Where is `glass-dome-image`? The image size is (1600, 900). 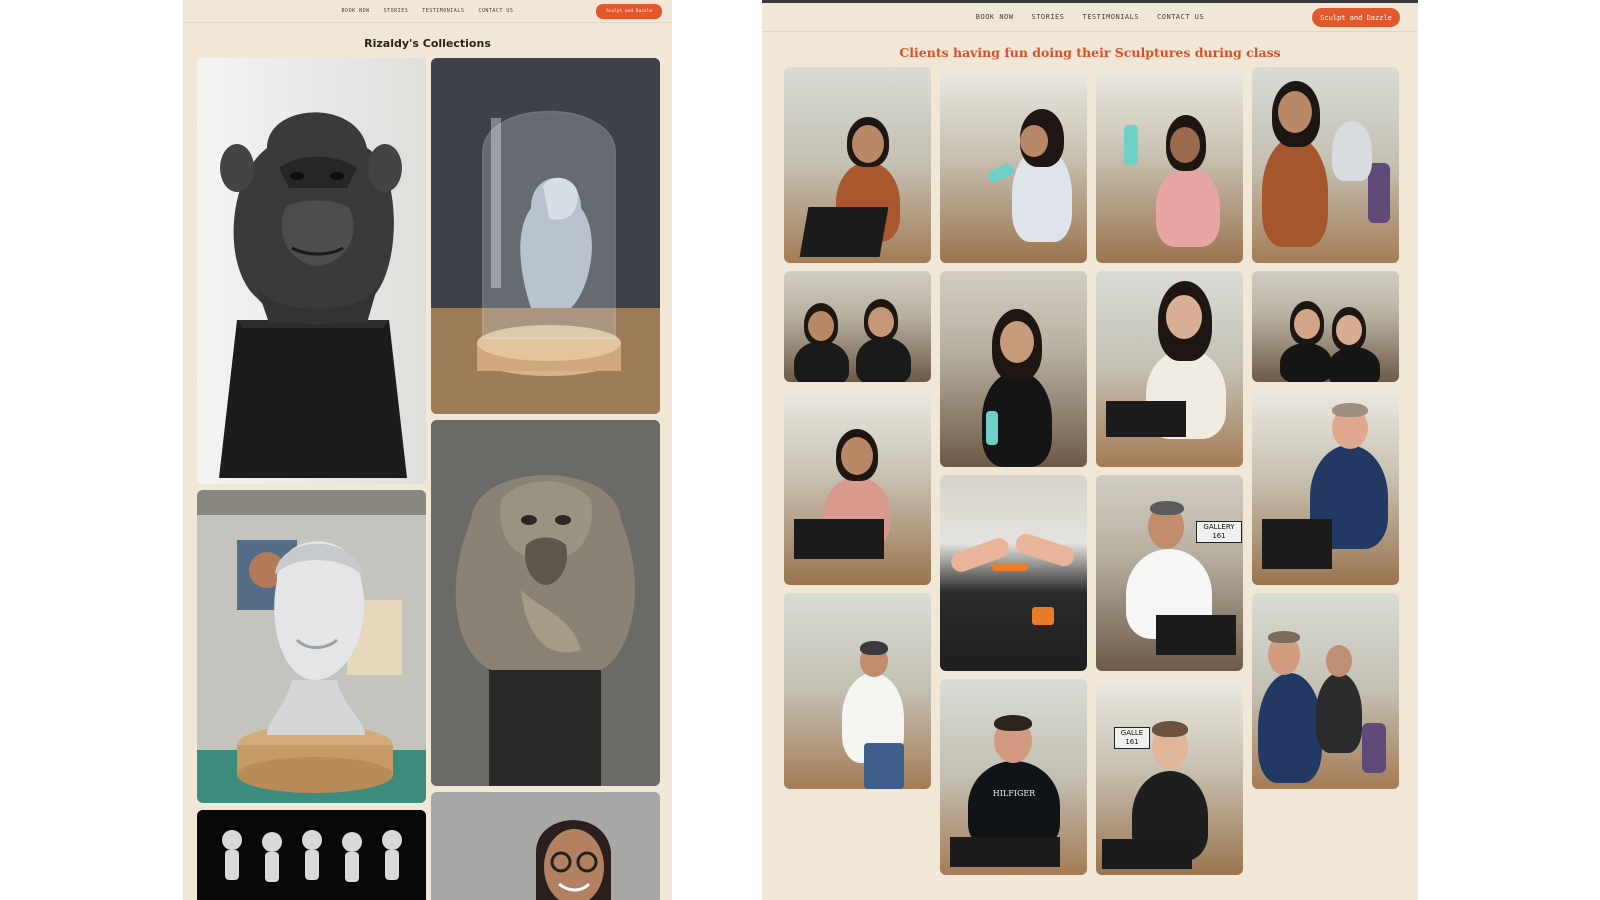
glass-dome-image is located at coordinates (545, 236).